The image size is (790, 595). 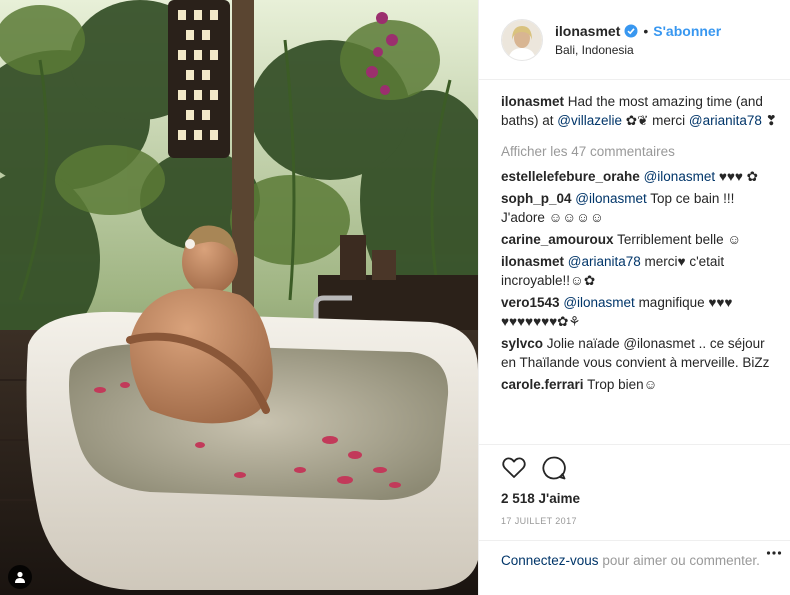 I want to click on follow-button: S'abonner, so click(x=687, y=31).